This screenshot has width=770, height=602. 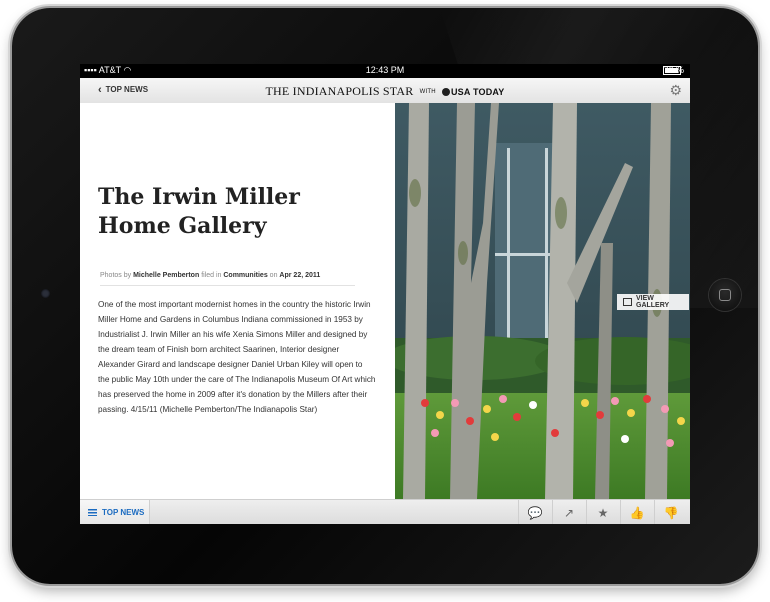 I want to click on byline-photos-by: Photos by, so click(x=116, y=275).